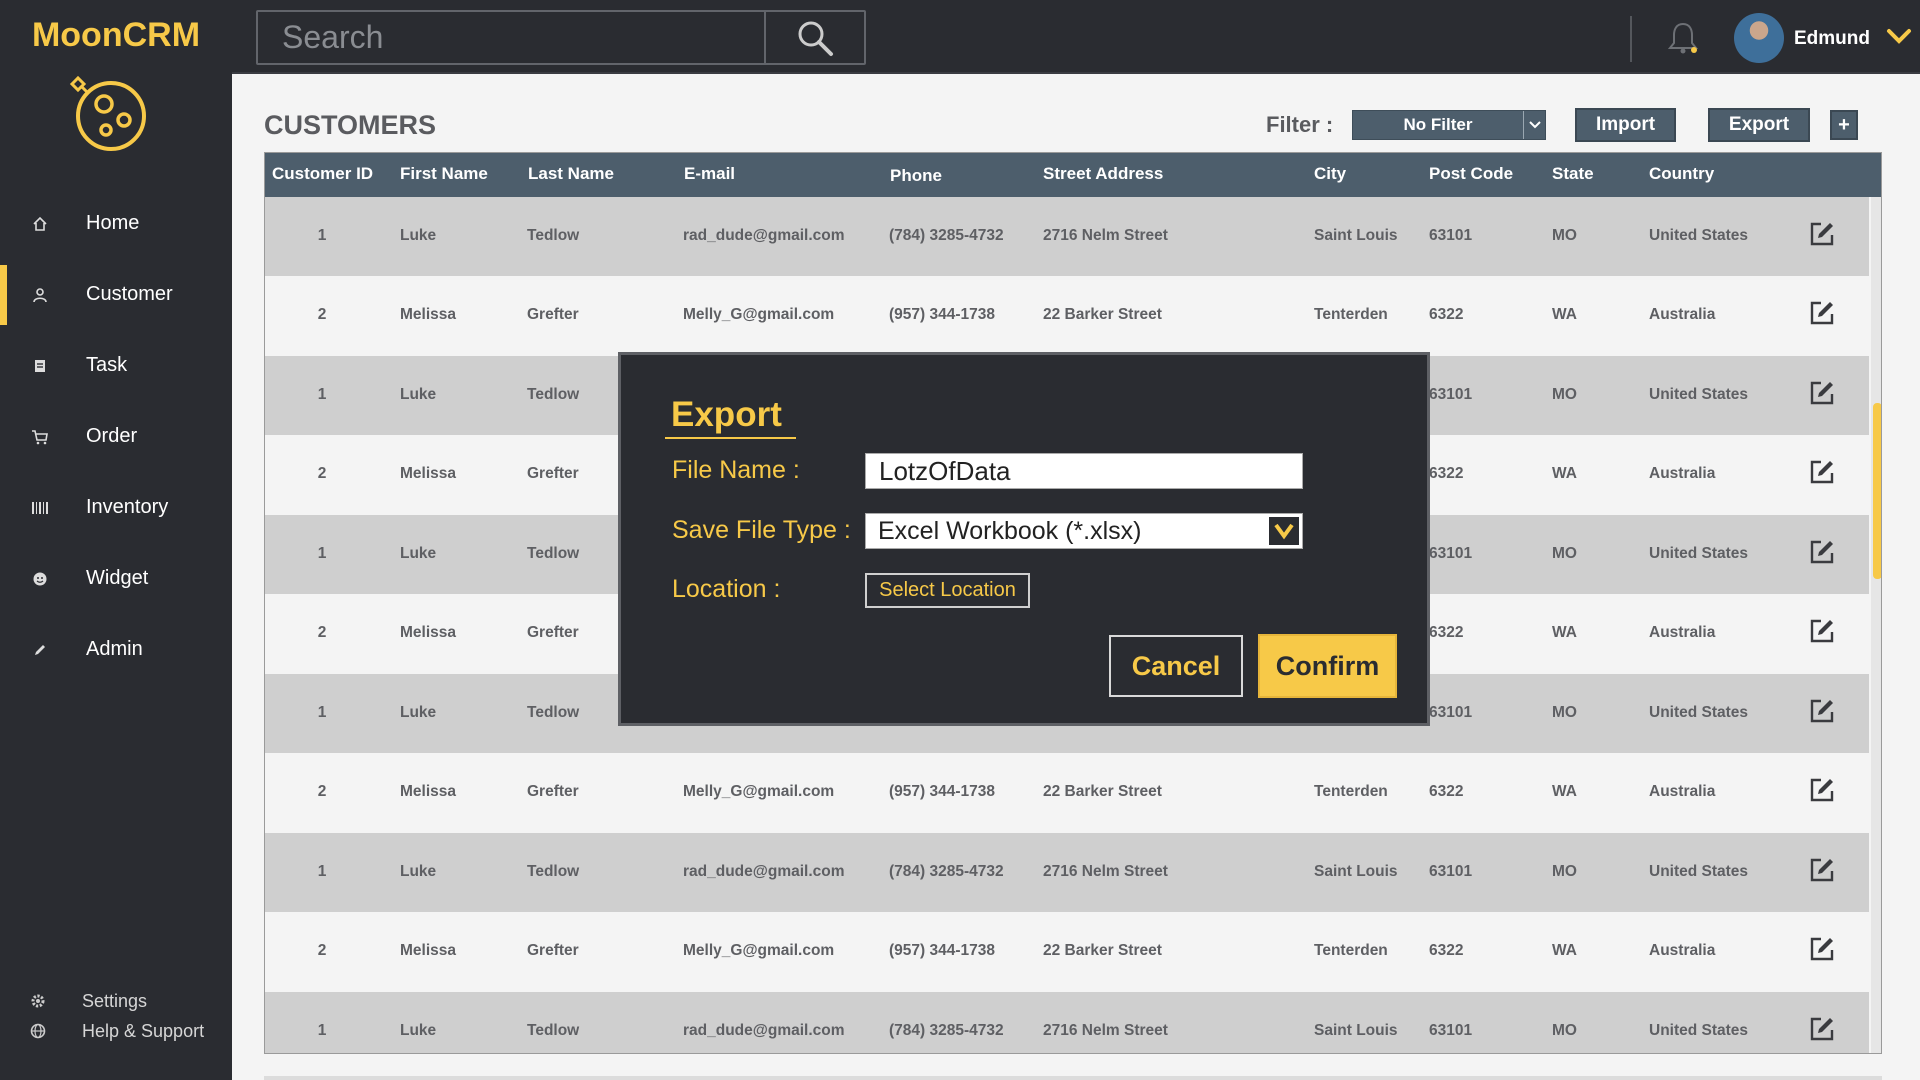 This screenshot has width=1920, height=1080. Describe the element at coordinates (512, 37) in the screenshot. I see `search-input` at that location.